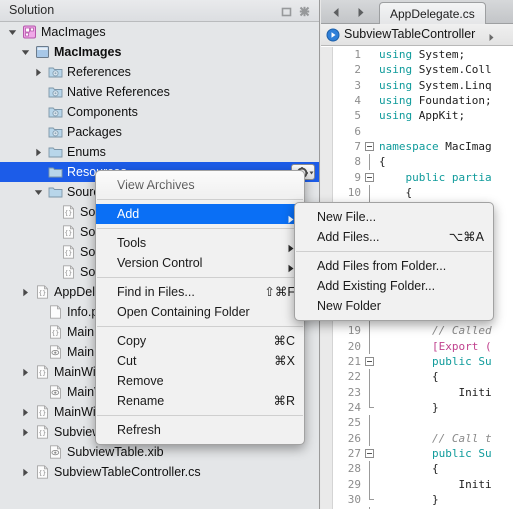 This screenshot has height=509, width=513. What do you see at coordinates (132, 243) in the screenshot?
I see `menu-item-label: Tools` at bounding box center [132, 243].